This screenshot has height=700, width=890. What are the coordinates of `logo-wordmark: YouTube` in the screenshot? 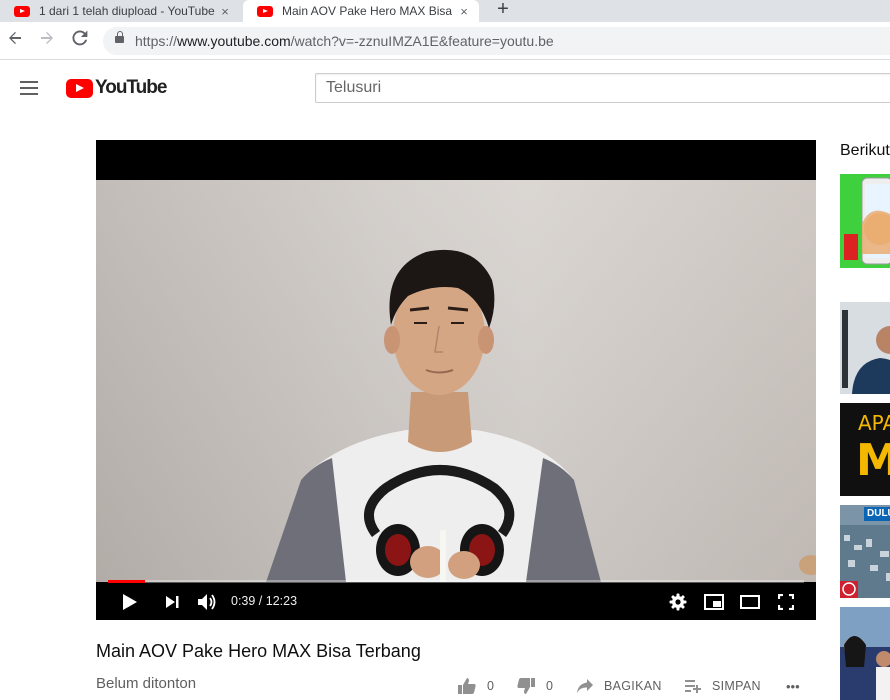 It's located at (131, 87).